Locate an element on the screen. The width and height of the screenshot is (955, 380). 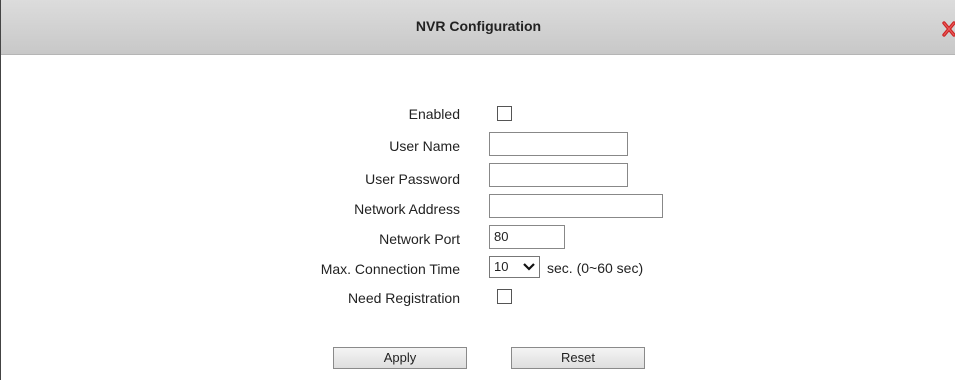
enabled-label: Enabled is located at coordinates (434, 114).